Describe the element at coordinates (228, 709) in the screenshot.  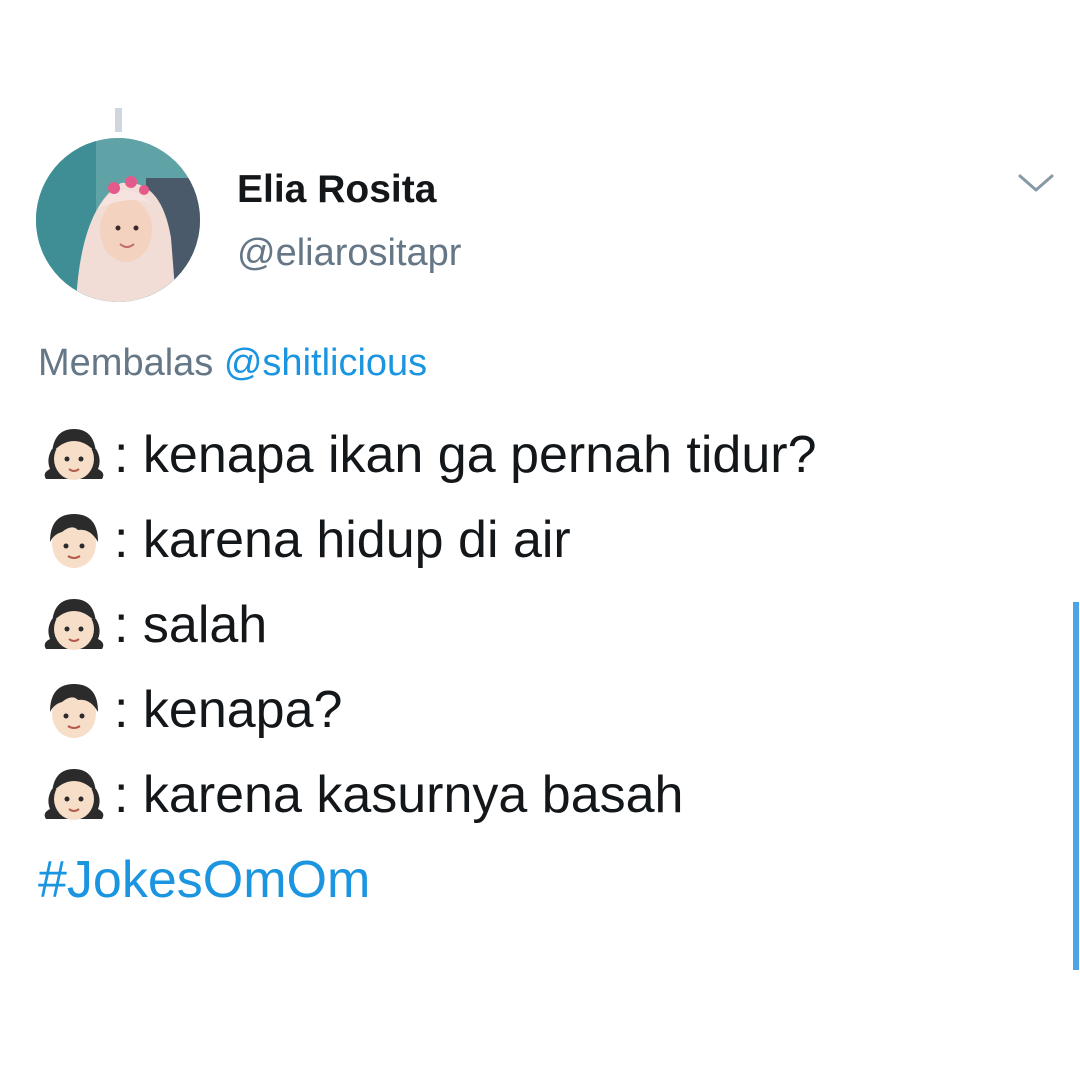
I see `dialogue-text: : kenapa?` at that location.